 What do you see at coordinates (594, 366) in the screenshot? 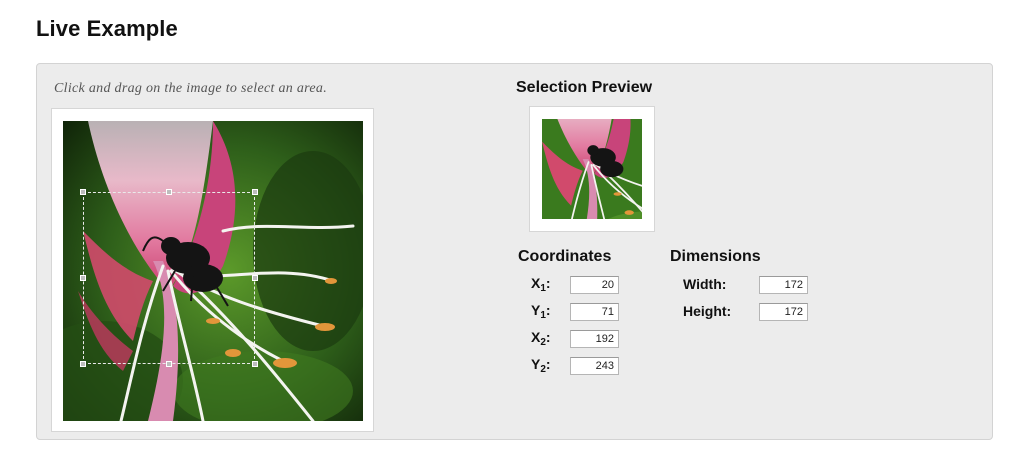
I see `y2-input` at bounding box center [594, 366].